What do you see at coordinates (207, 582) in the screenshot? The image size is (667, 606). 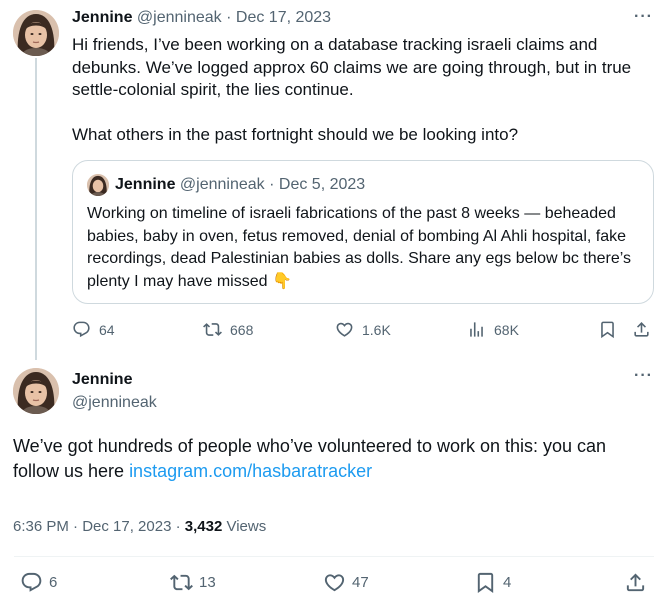 I see `retweet-count: 13` at bounding box center [207, 582].